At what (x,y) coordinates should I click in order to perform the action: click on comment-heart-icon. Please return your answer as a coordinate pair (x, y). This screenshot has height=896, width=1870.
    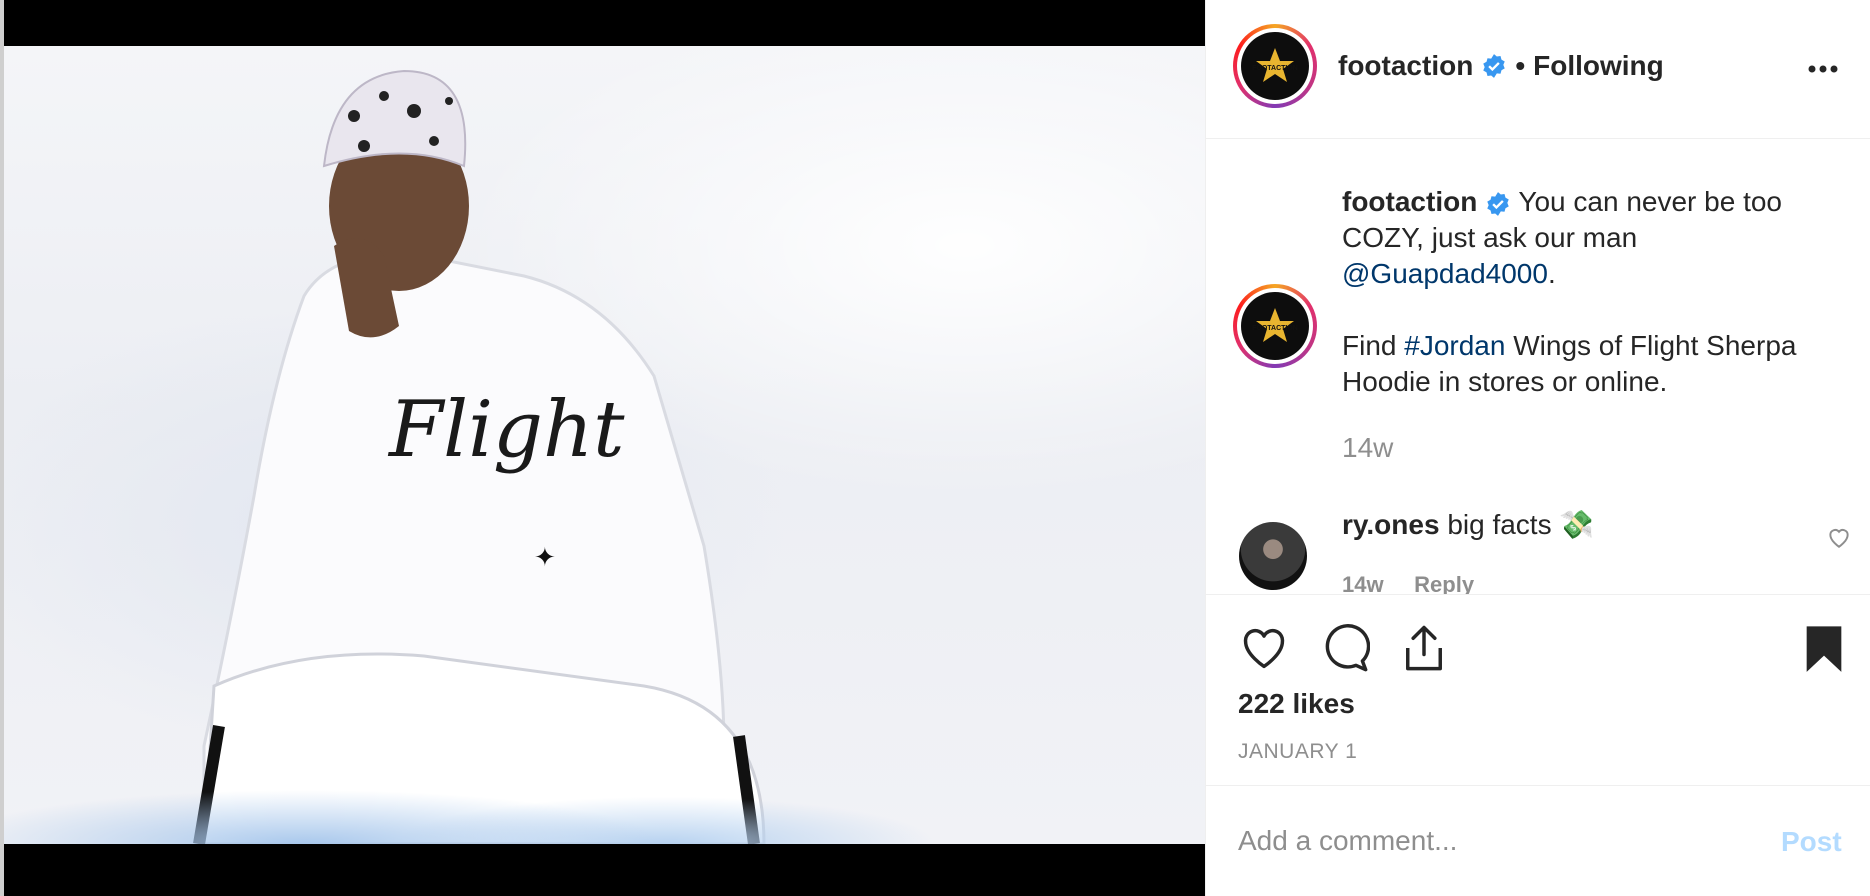
    Looking at the image, I should click on (1839, 537).